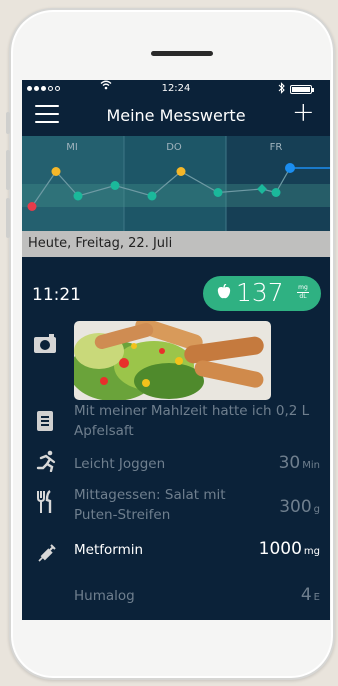  I want to click on activity-amount: 30 Min, so click(299, 463).